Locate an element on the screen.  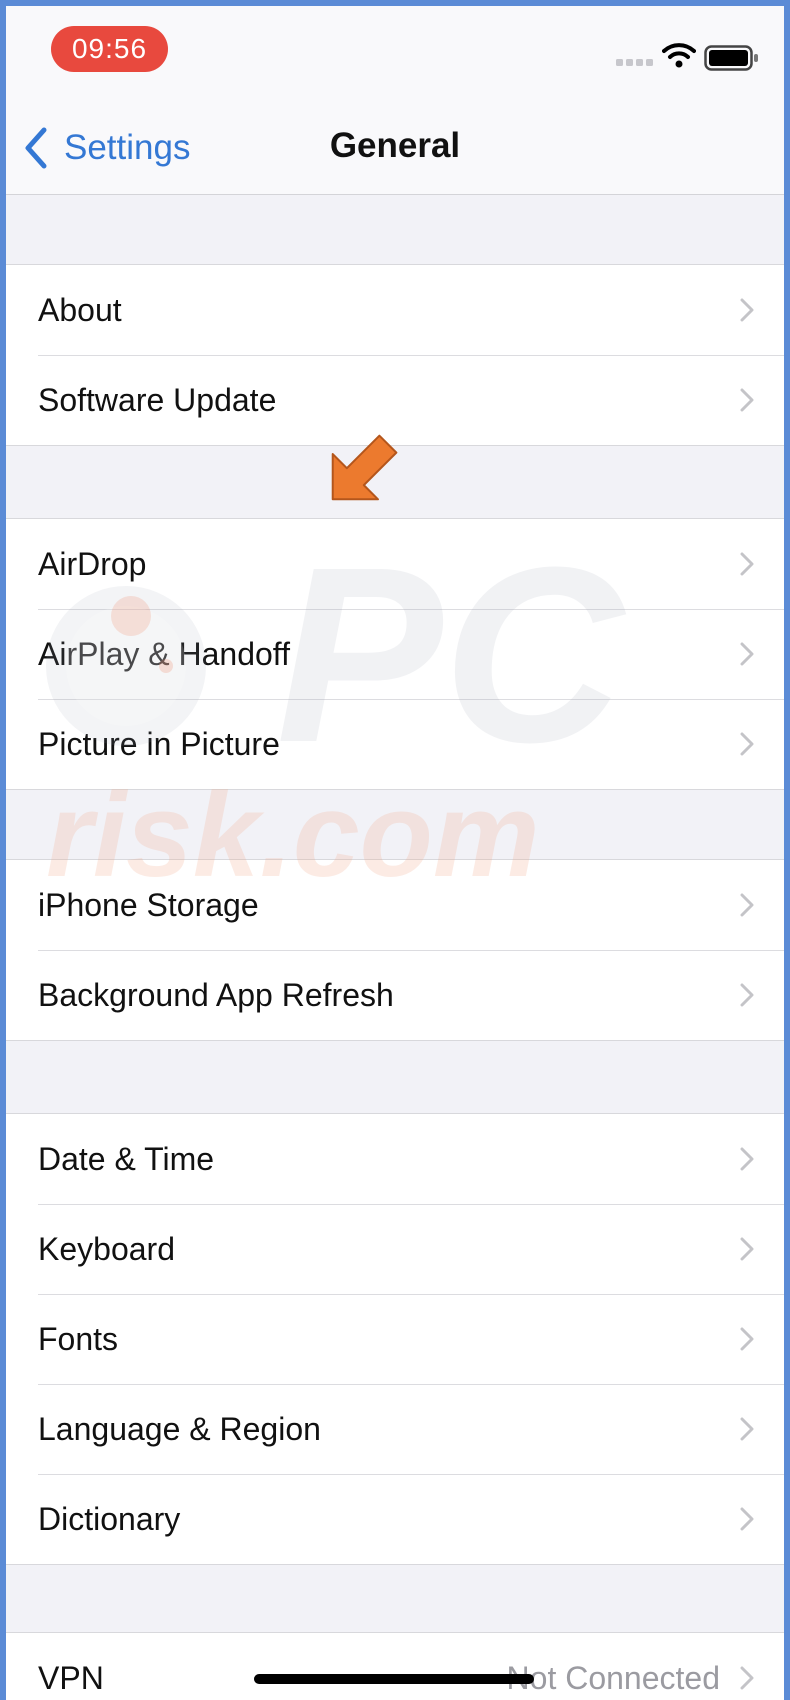
page-title: General is located at coordinates (395, 145).